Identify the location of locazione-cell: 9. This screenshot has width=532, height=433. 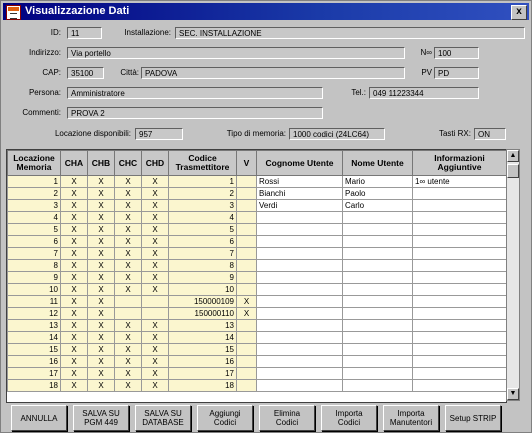
(34, 277).